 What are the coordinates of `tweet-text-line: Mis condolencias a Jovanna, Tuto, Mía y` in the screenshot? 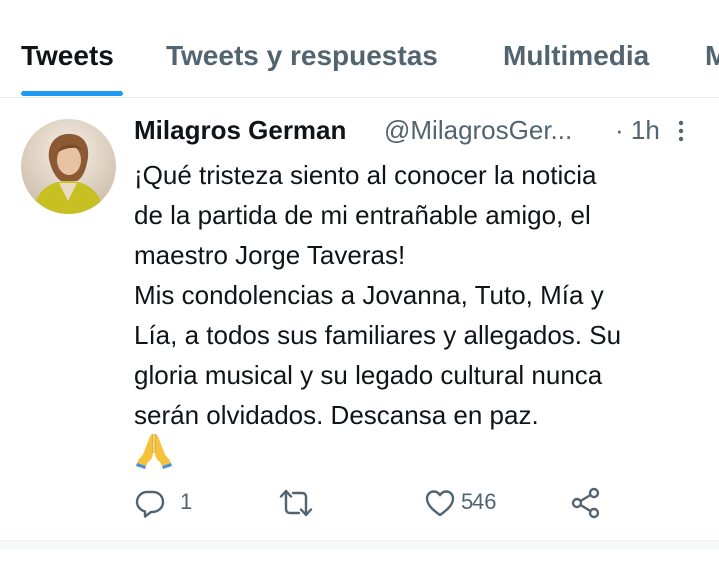 It's located at (369, 295).